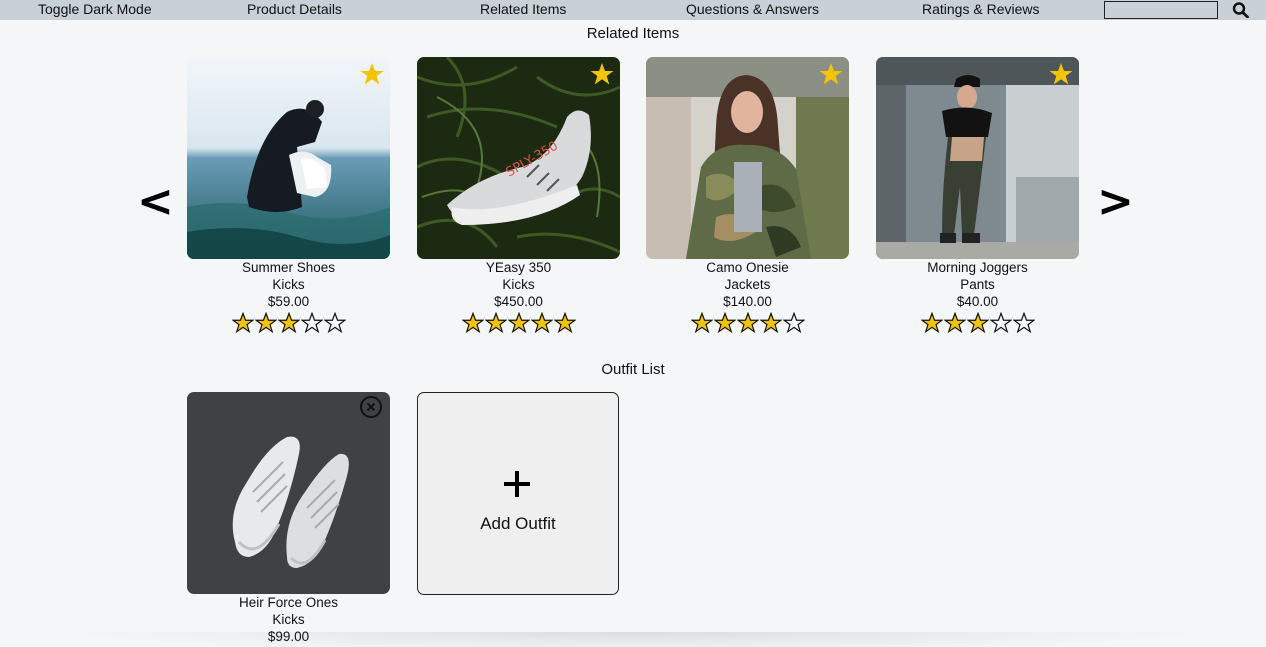 The image size is (1266, 647). I want to click on add-outfit-label: Add Outfit, so click(518, 523).